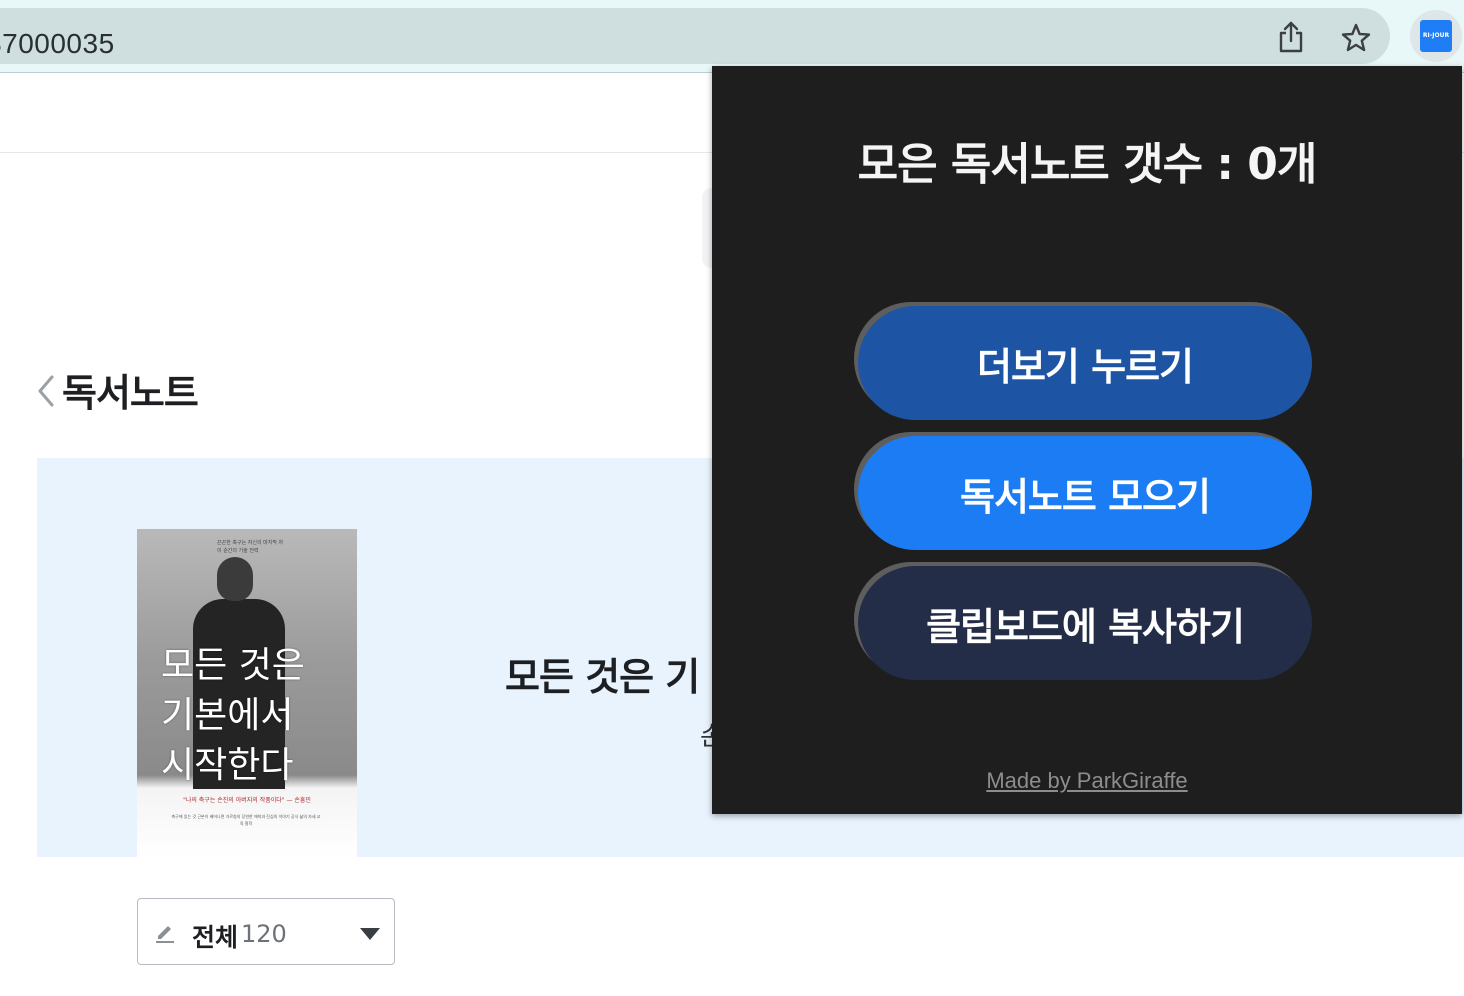 The height and width of the screenshot is (996, 1464). What do you see at coordinates (227, 765) in the screenshot?
I see `cover-title-line: 시작한다` at bounding box center [227, 765].